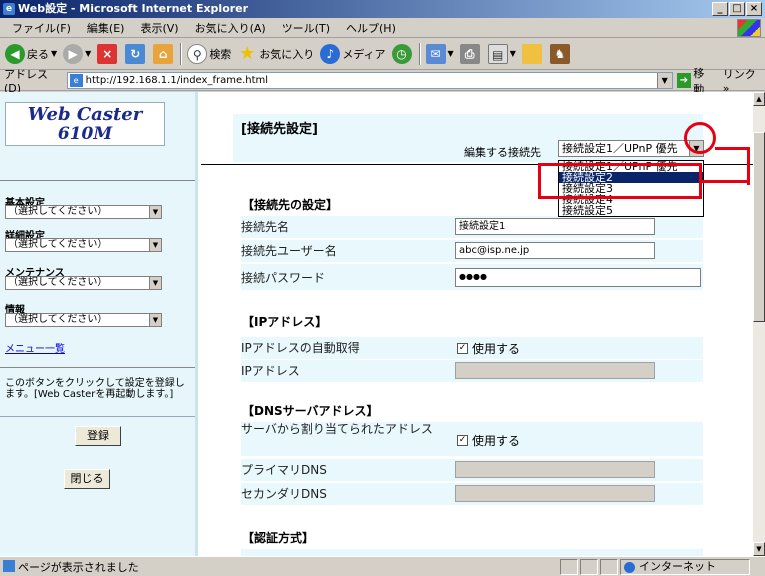 This screenshot has width=765, height=576. I want to click on address-input: e http://192.168.1.1/index_frame.html ▼, so click(369, 80).